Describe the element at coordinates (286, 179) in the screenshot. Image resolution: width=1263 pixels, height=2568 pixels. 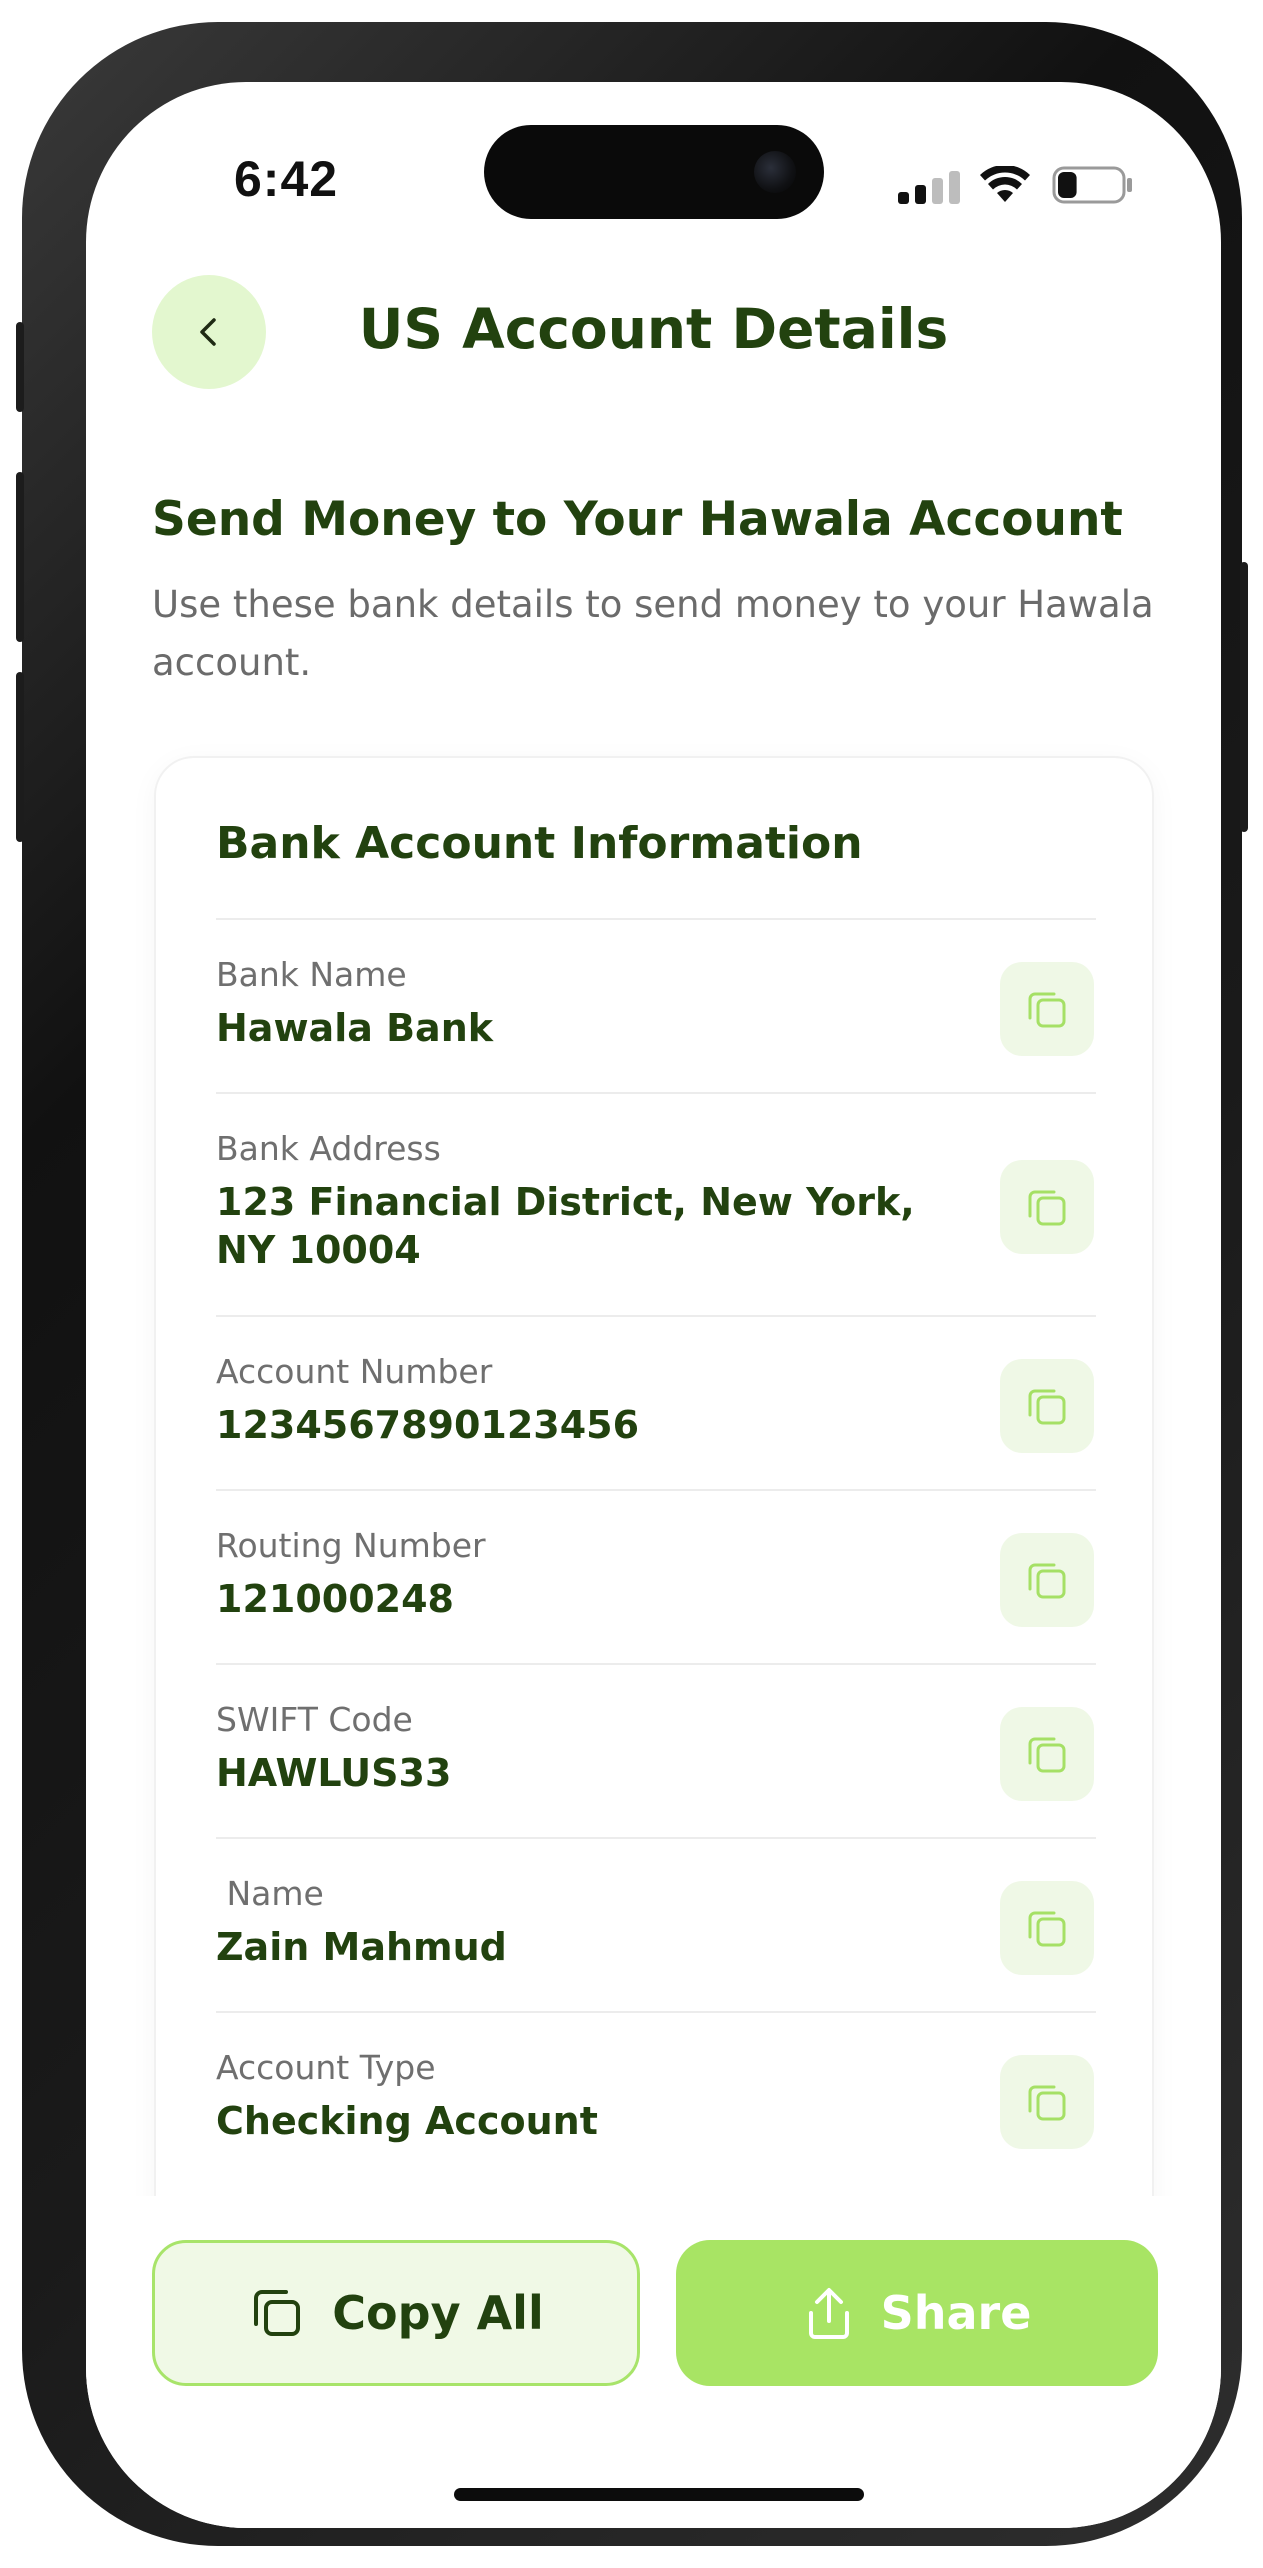
I see `status-time: 6:42` at that location.